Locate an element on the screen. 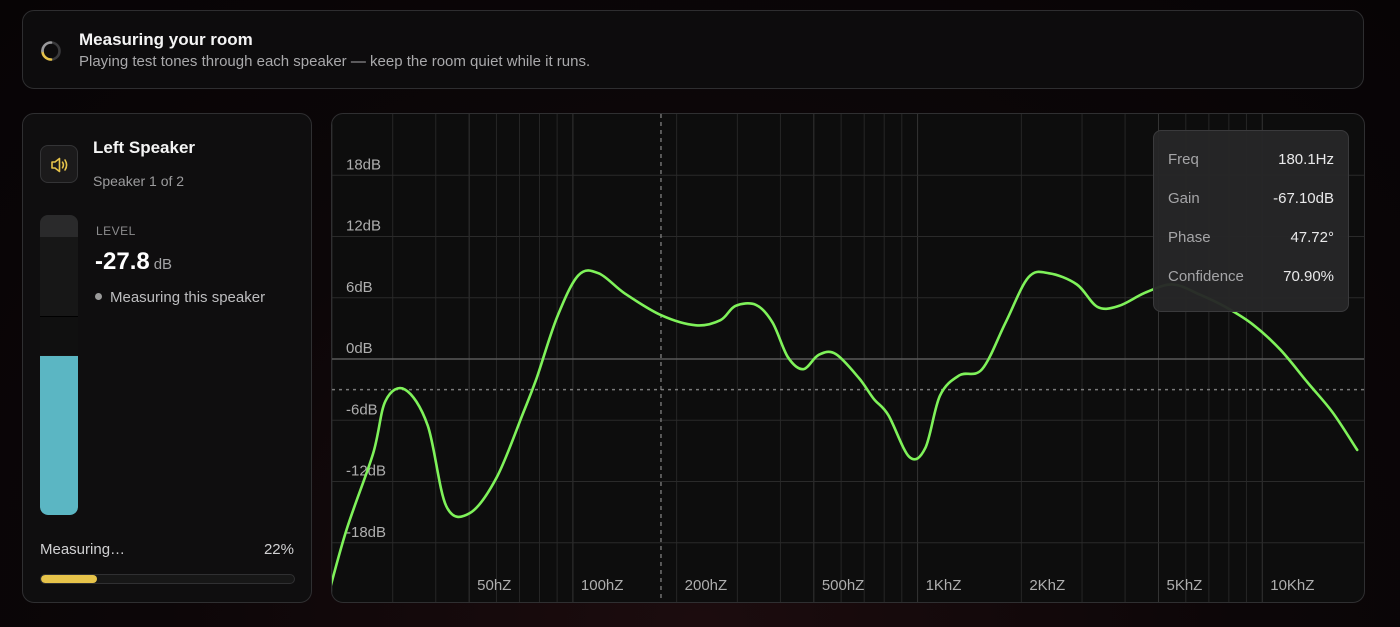 This screenshot has width=1400, height=627. speaker-icon-button is located at coordinates (59, 164).